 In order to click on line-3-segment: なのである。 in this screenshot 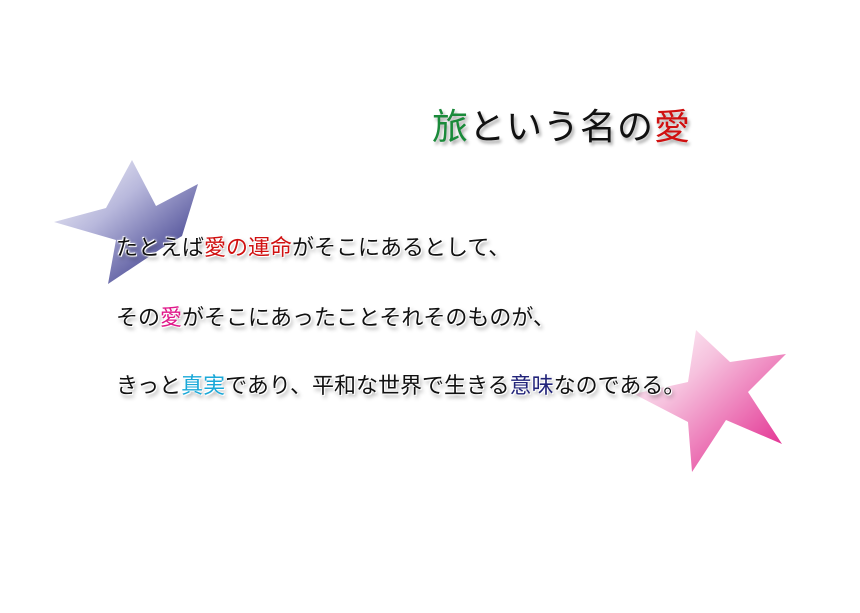, I will do `click(619, 386)`.